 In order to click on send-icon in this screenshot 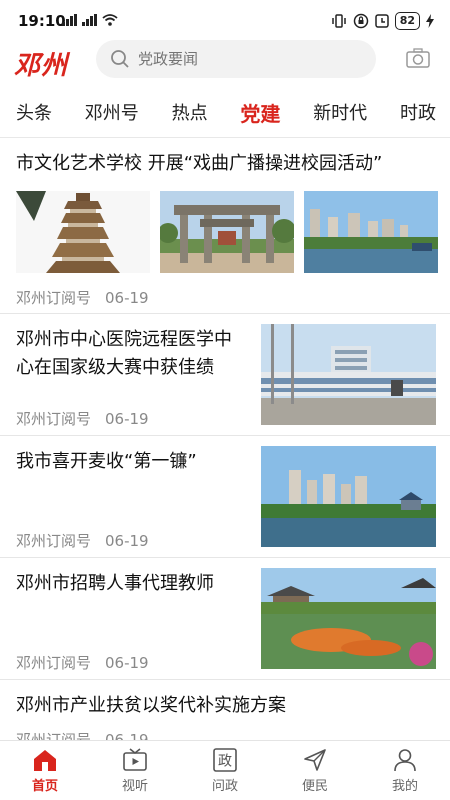, I will do `click(315, 760)`.